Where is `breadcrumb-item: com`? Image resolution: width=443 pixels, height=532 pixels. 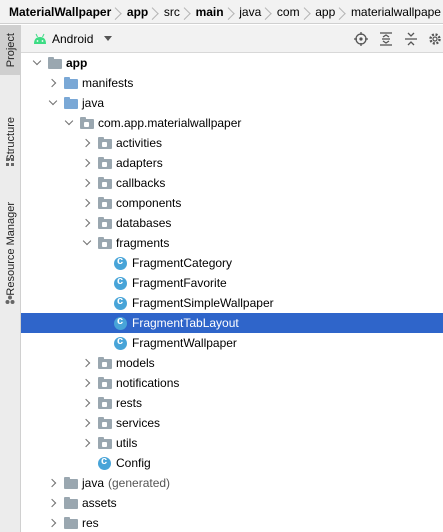 breadcrumb-item: com is located at coordinates (288, 12).